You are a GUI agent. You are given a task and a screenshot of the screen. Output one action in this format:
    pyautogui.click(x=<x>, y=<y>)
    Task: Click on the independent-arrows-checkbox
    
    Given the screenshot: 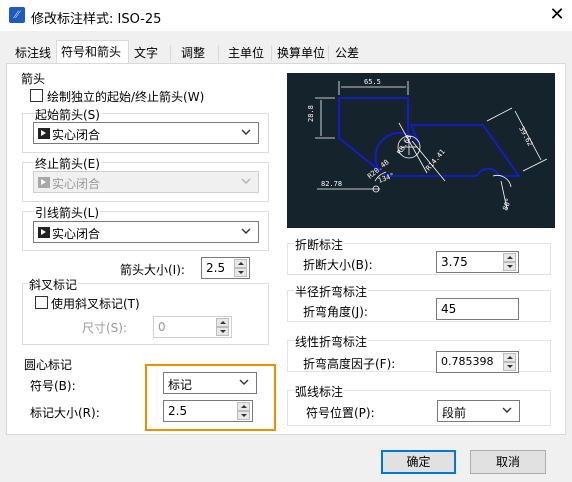 What is the action you would take?
    pyautogui.click(x=36, y=95)
    